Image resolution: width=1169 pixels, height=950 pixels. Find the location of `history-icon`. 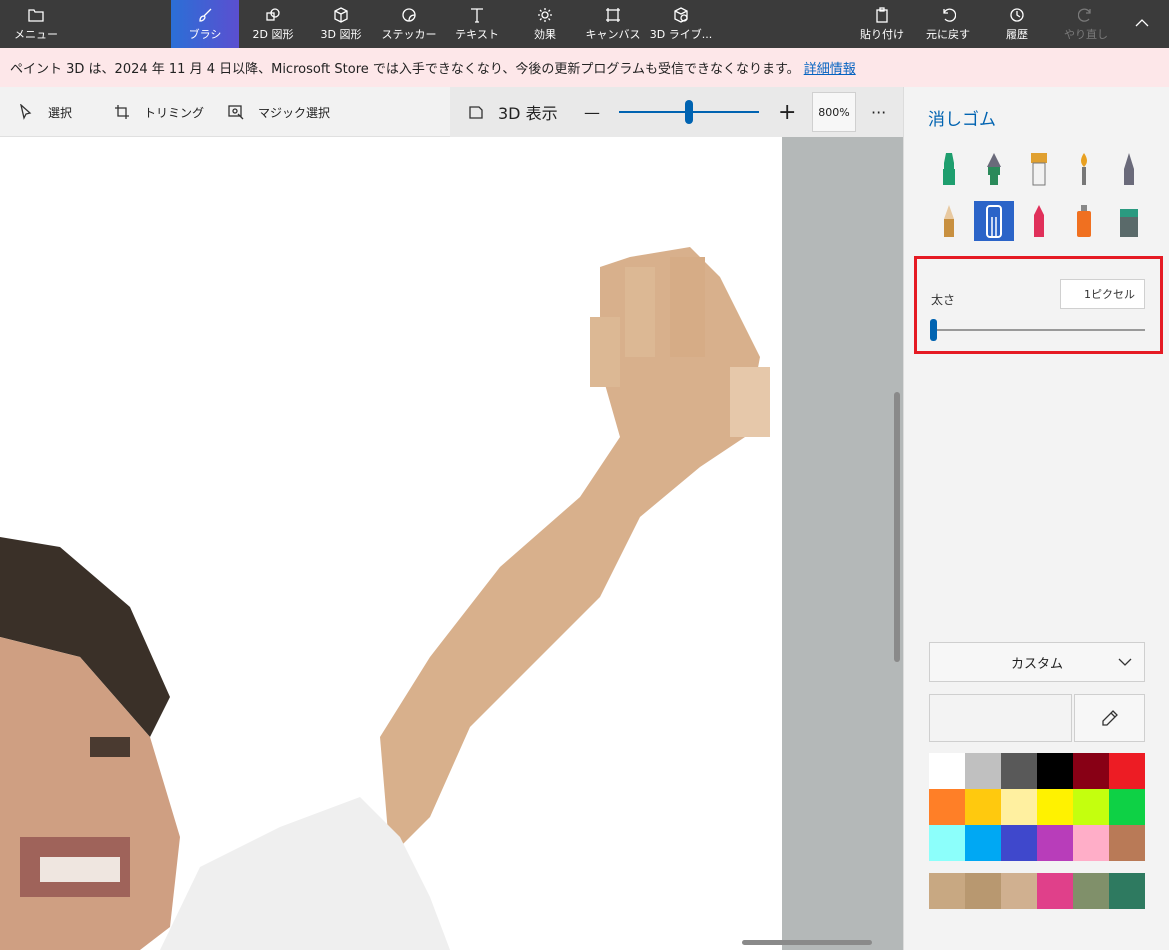

history-icon is located at coordinates (1017, 15).